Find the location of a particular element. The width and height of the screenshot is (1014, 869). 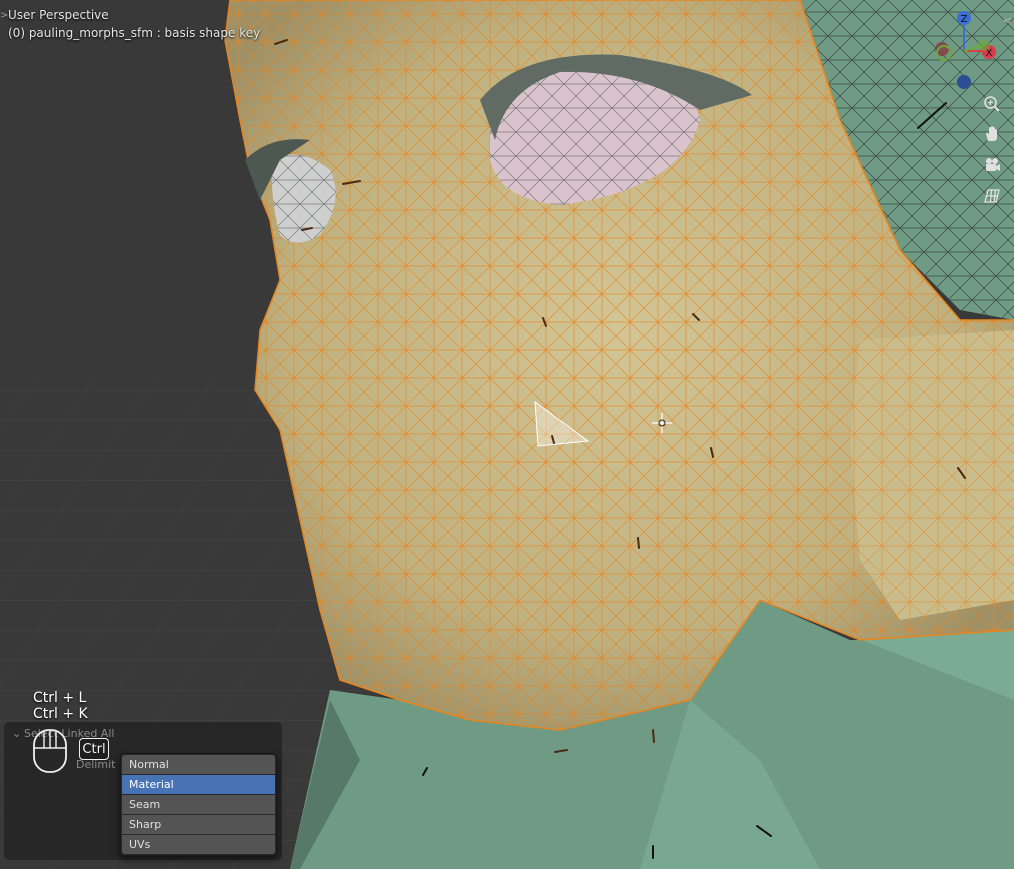

ctrl-key-hint: Ctrl is located at coordinates (94, 749).